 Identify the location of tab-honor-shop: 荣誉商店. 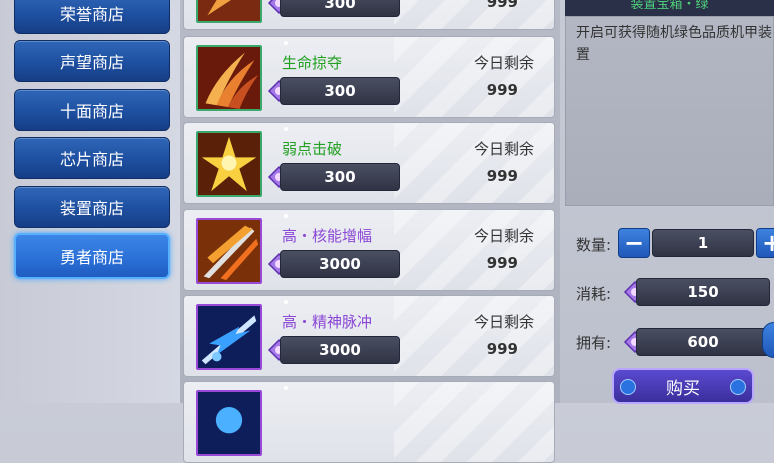
(92, 17).